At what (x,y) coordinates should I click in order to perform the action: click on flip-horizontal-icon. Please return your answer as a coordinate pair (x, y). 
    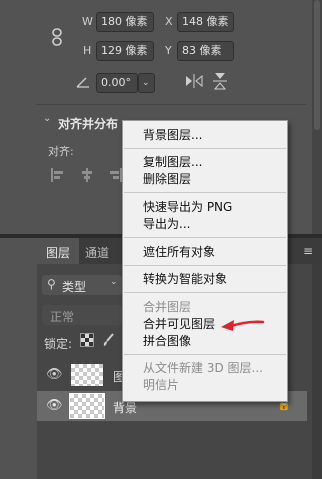
    Looking at the image, I should click on (194, 81).